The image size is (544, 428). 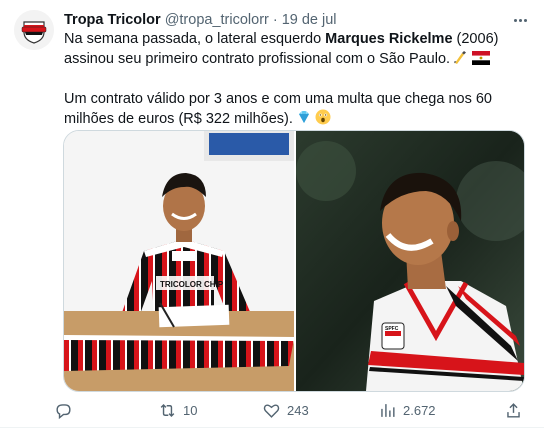 What do you see at coordinates (481, 61) in the screenshot?
I see `egypt-flag-emoji-icon` at bounding box center [481, 61].